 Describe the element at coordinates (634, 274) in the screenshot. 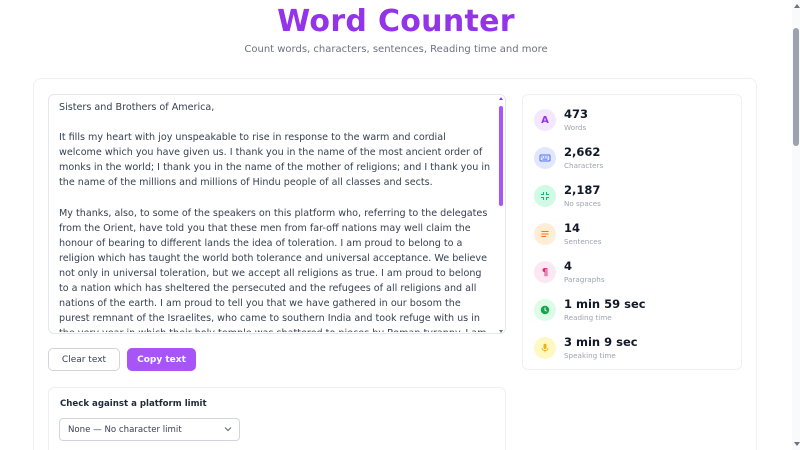

I see `stat-paragraphs: ¶ 4 Paragraphs` at that location.